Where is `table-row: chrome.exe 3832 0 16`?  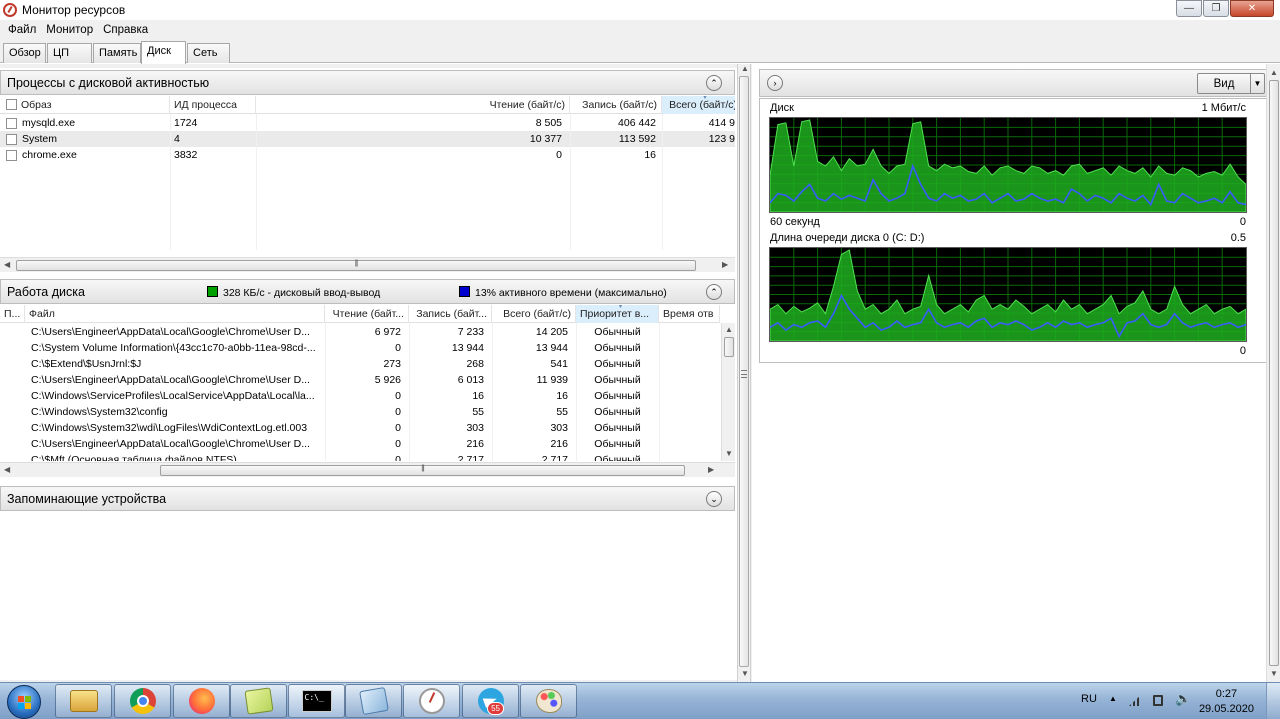 table-row: chrome.exe 3832 0 16 is located at coordinates (367, 155).